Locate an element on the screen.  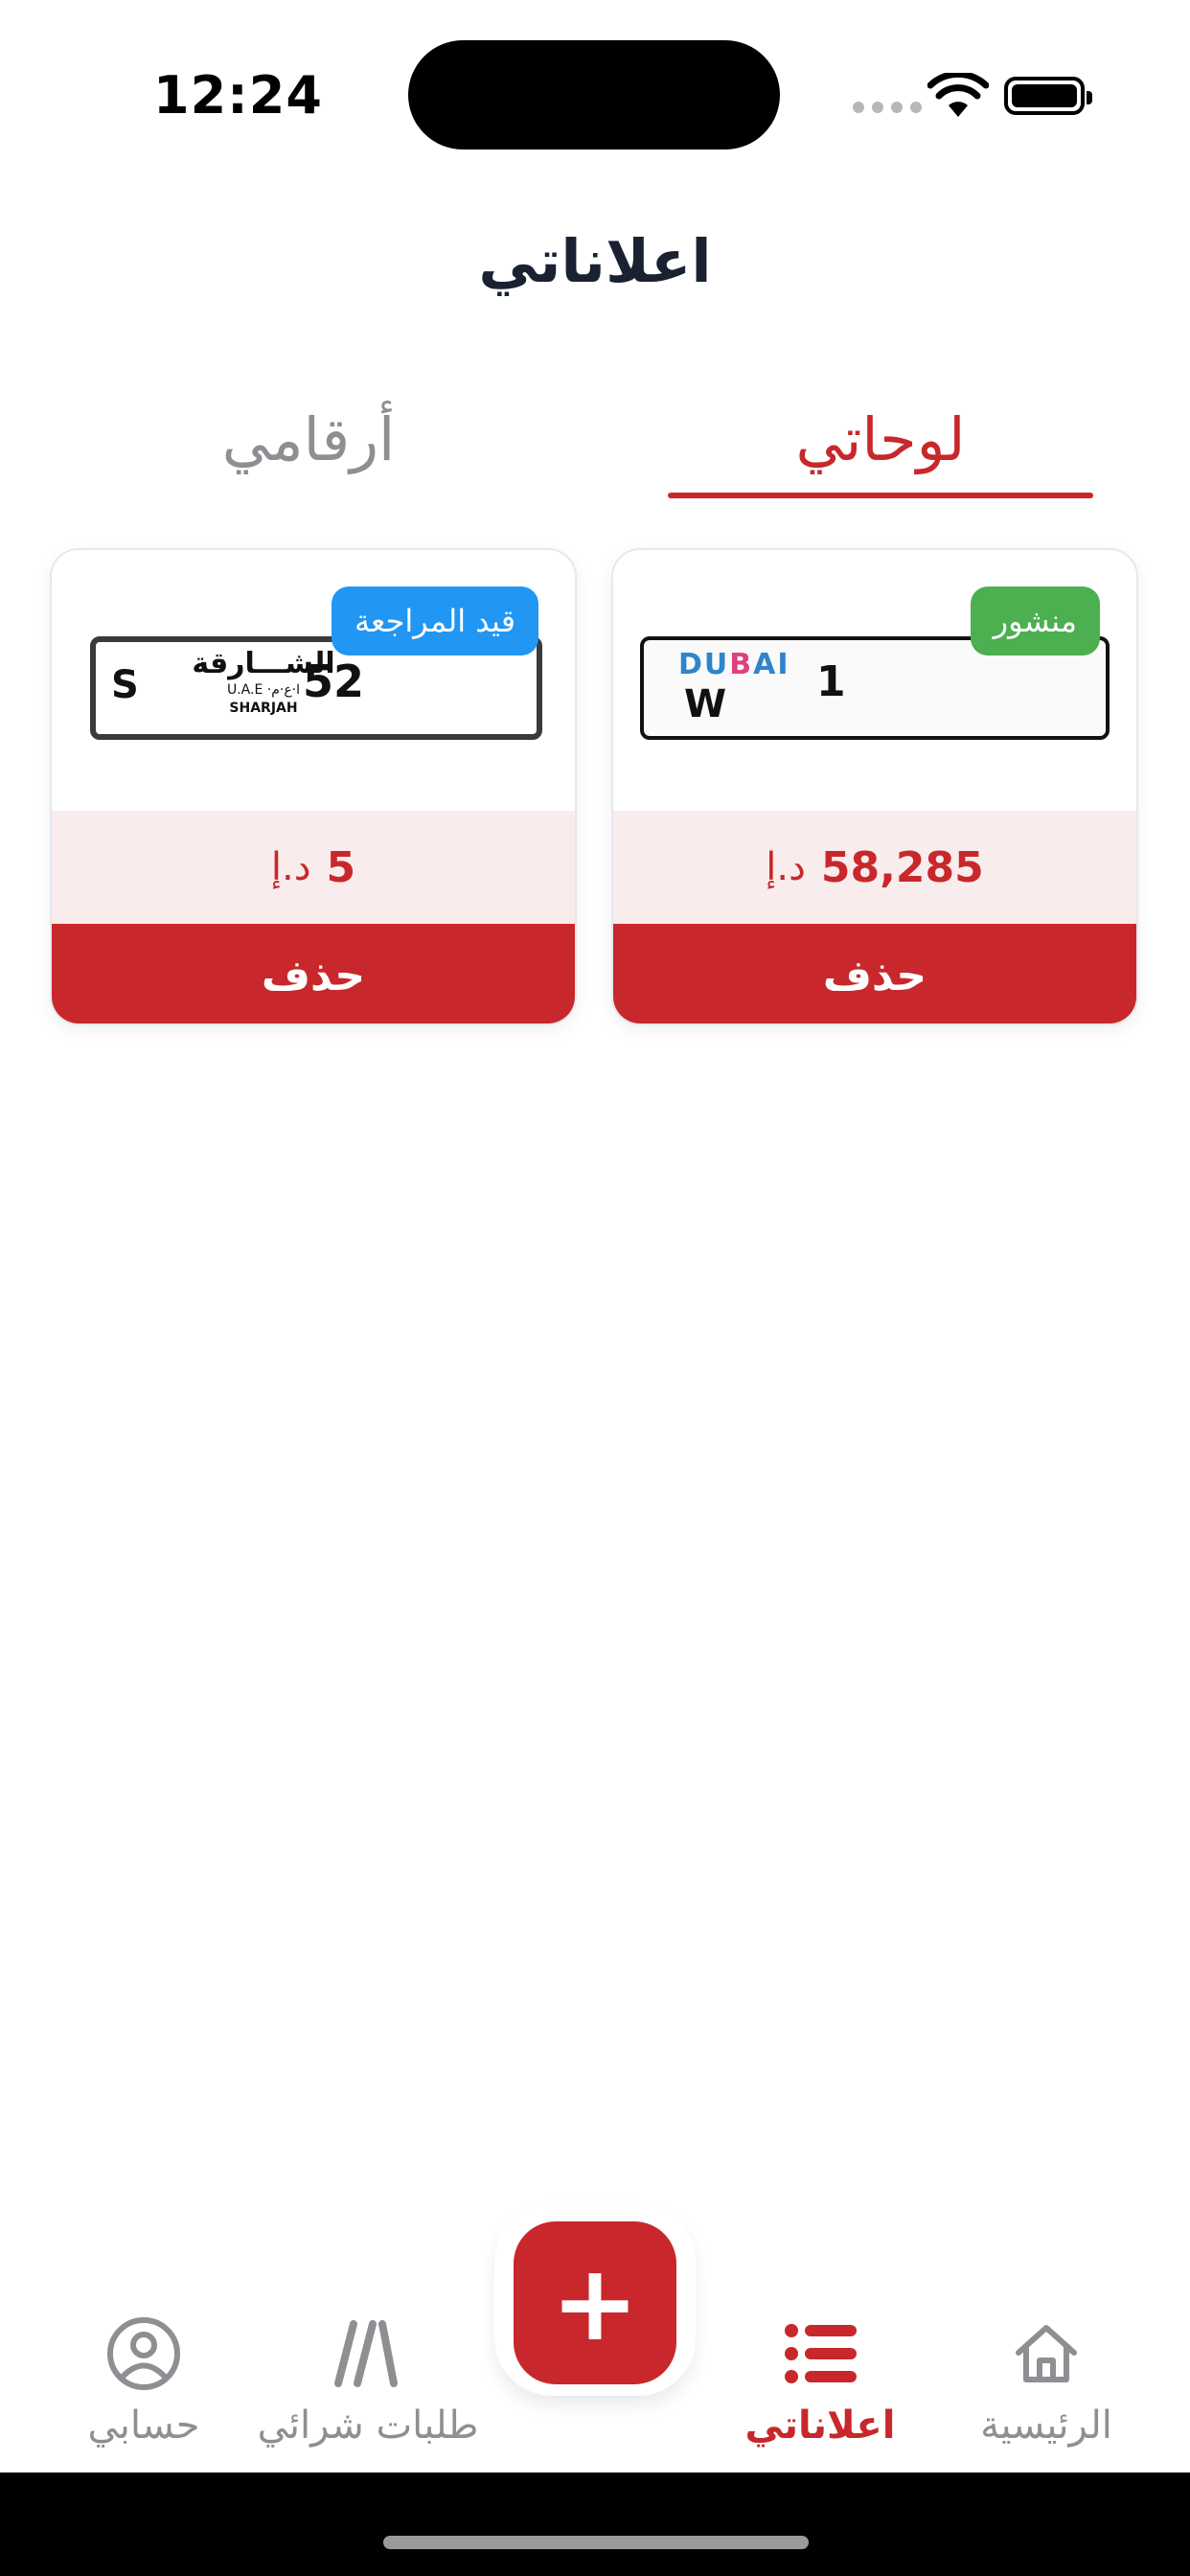
listing-card: DUBAI W 1 منشور د.إ 58,285 حذف is located at coordinates (874, 786).